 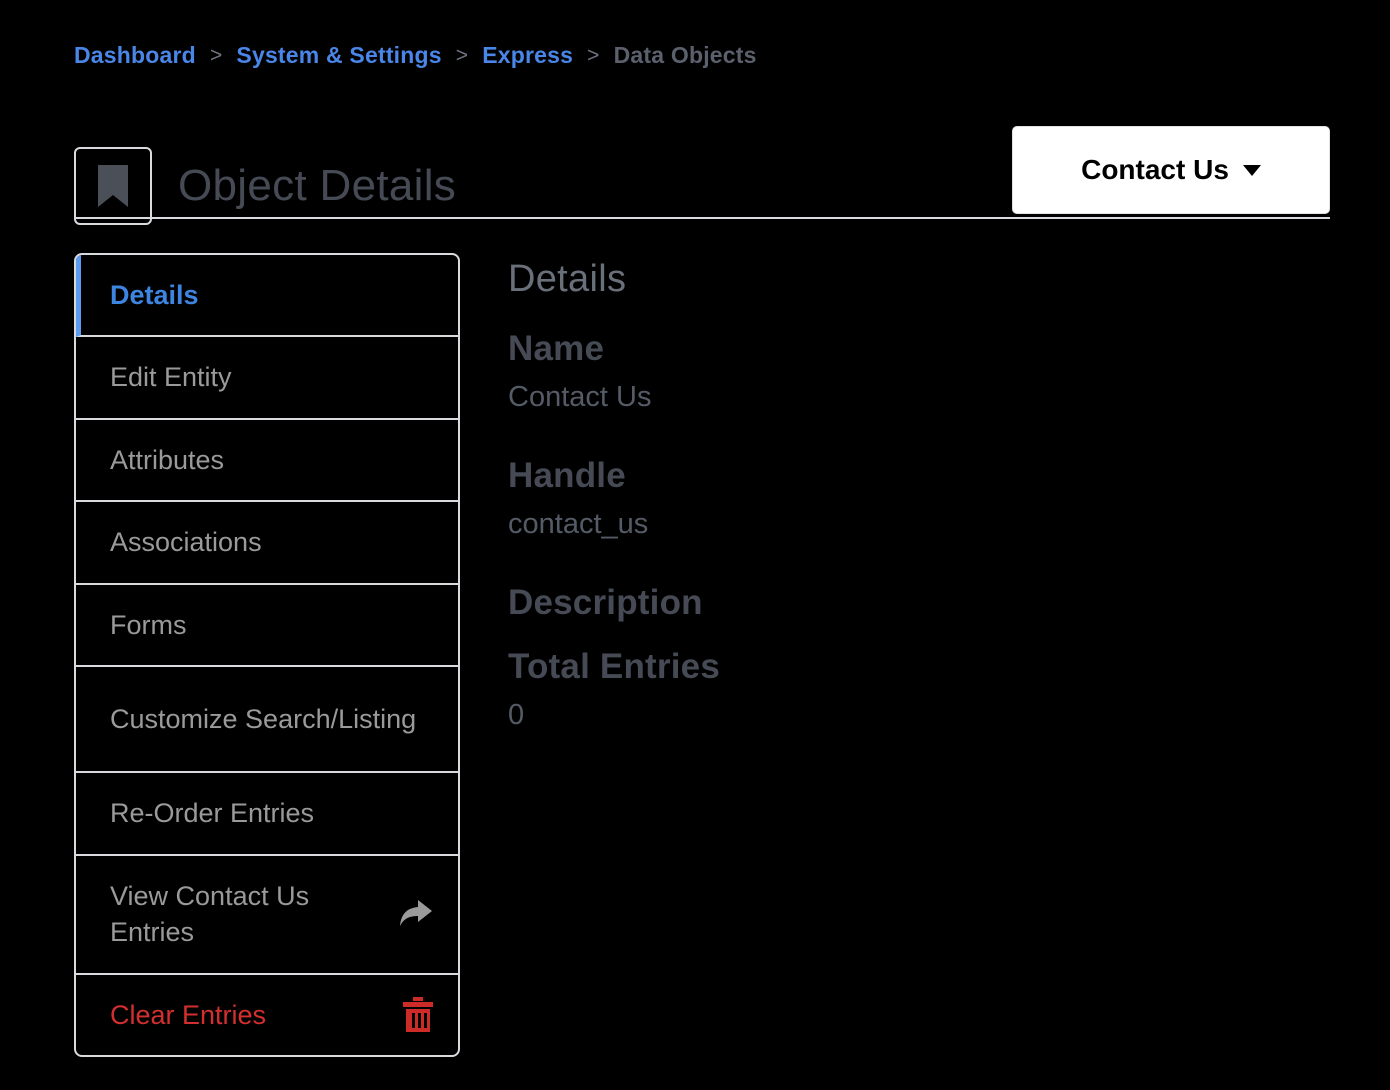 I want to click on sidebar-item-customize-search-listing: Customize Search/Listing, so click(x=267, y=720).